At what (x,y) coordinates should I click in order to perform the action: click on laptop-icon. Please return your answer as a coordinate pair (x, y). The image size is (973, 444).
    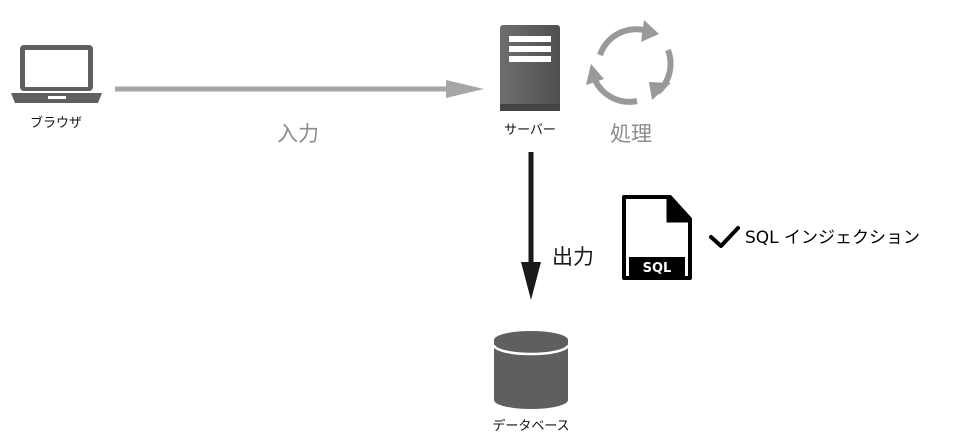
    Looking at the image, I should click on (56, 74).